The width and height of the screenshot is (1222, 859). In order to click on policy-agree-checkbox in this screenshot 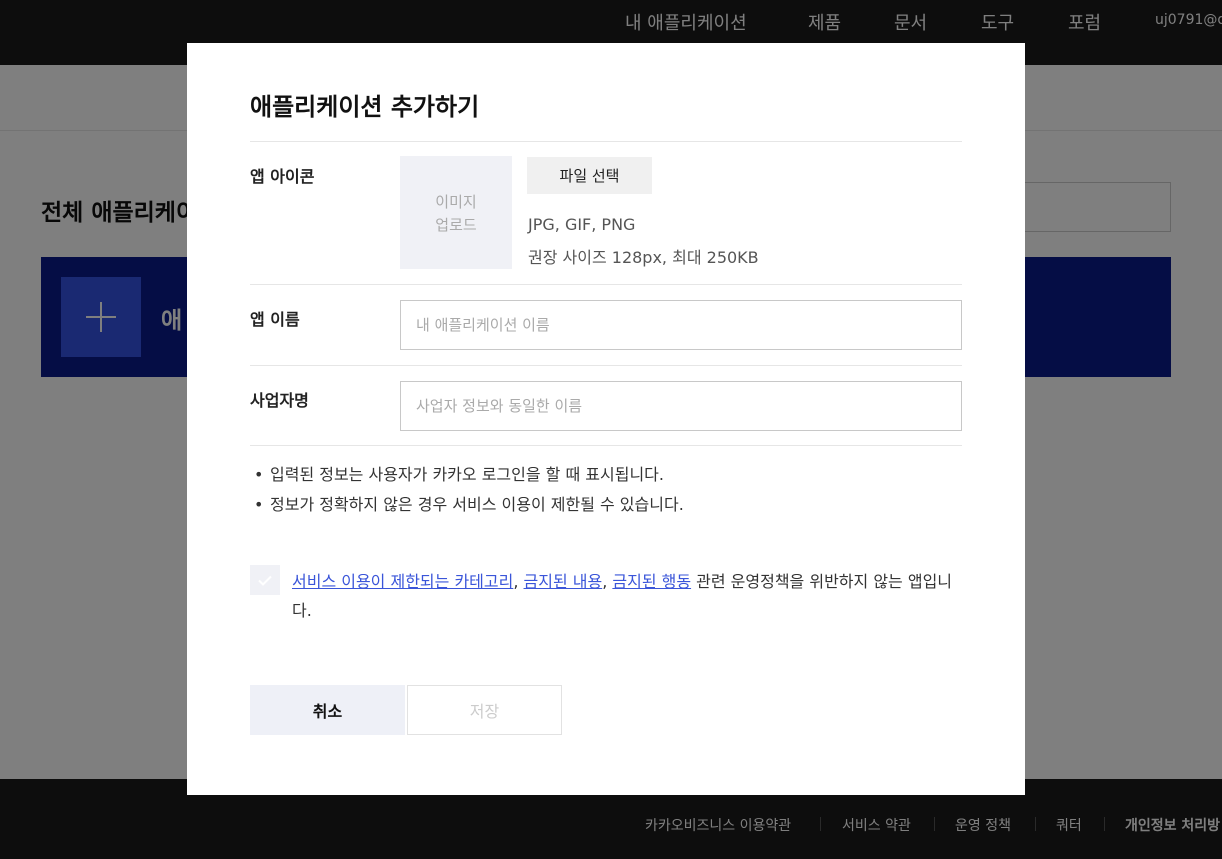, I will do `click(265, 580)`.